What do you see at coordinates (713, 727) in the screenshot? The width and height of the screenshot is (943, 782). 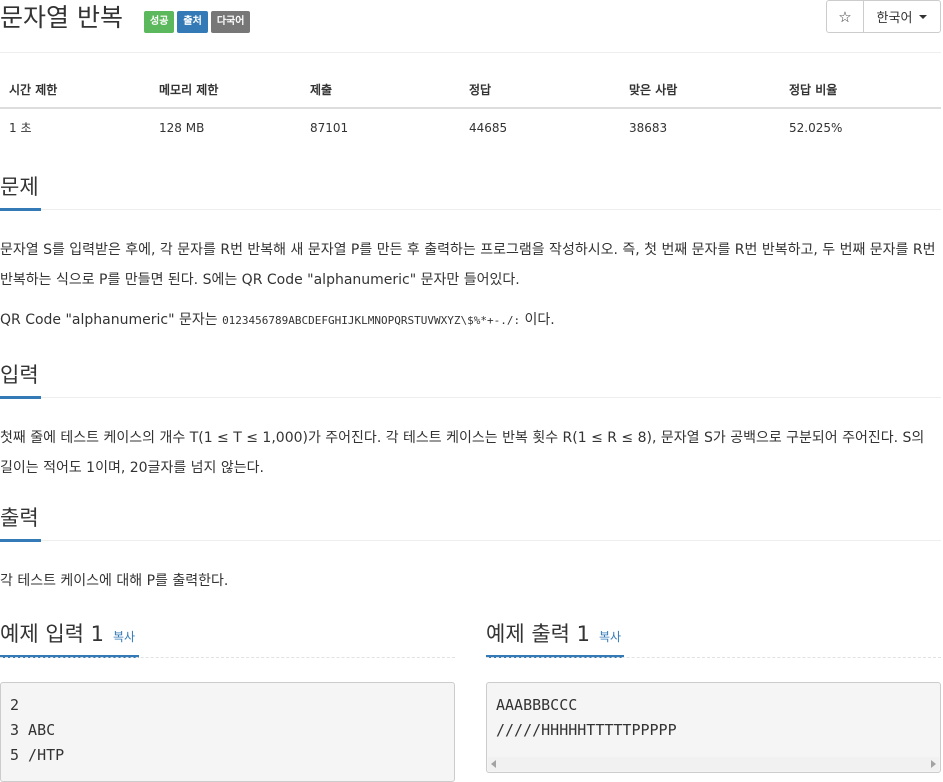 I see `sample-output-box: AAABBBCCC /////HHHHHTTTTTPPPPP` at bounding box center [713, 727].